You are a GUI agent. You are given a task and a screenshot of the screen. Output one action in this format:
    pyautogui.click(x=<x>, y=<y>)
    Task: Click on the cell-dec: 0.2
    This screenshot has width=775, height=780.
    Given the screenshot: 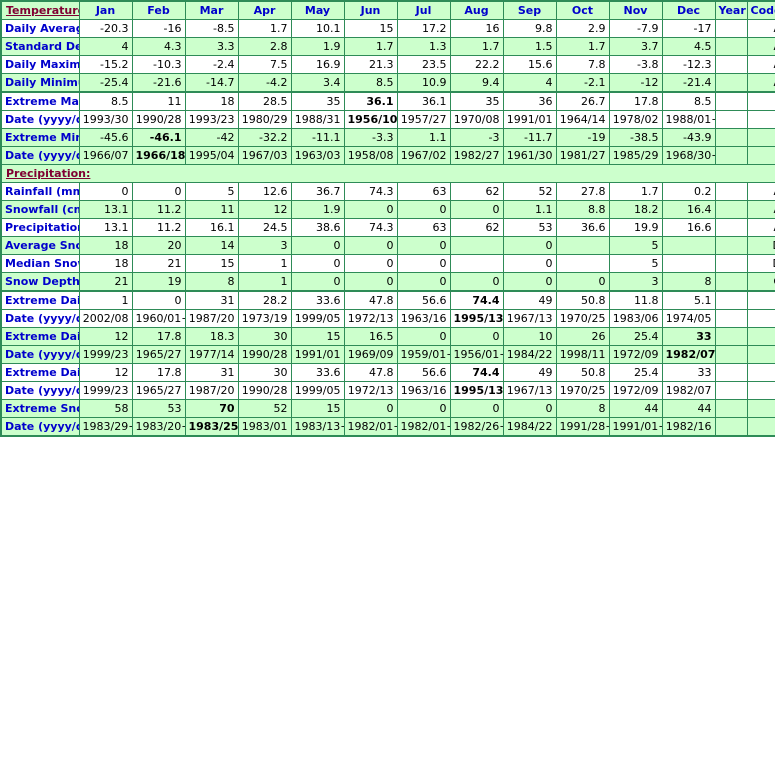 What is the action you would take?
    pyautogui.click(x=688, y=191)
    